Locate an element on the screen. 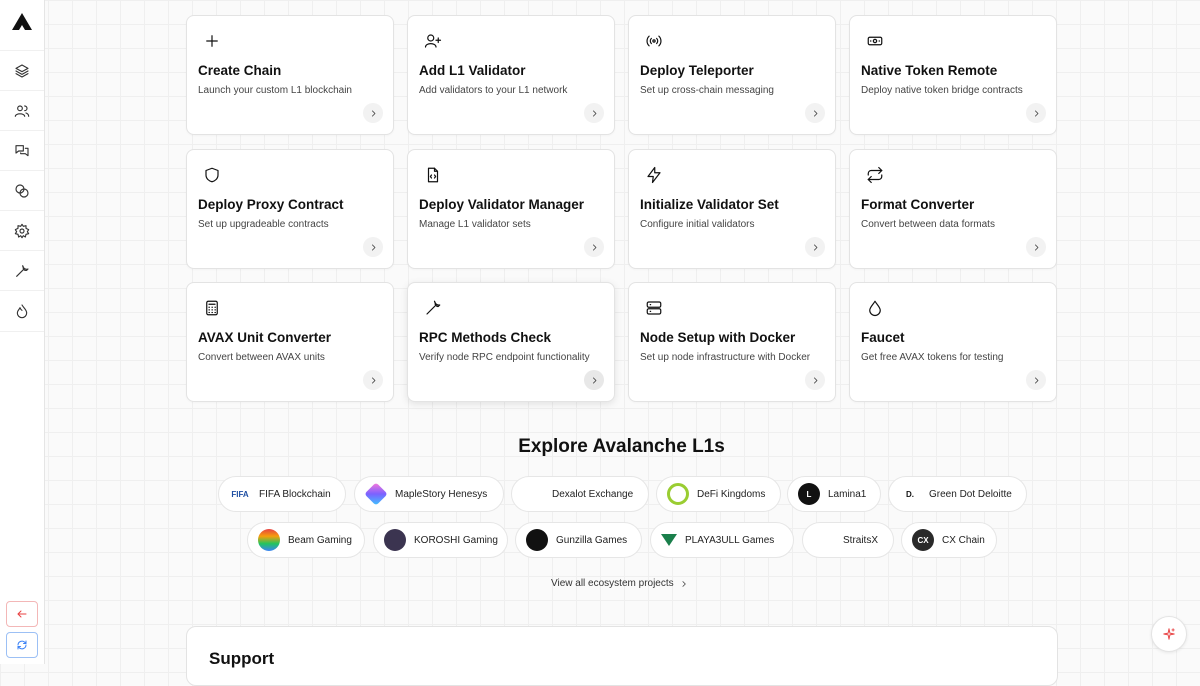 The height and width of the screenshot is (686, 1200). avalanche-logo is located at coordinates (22, 22).